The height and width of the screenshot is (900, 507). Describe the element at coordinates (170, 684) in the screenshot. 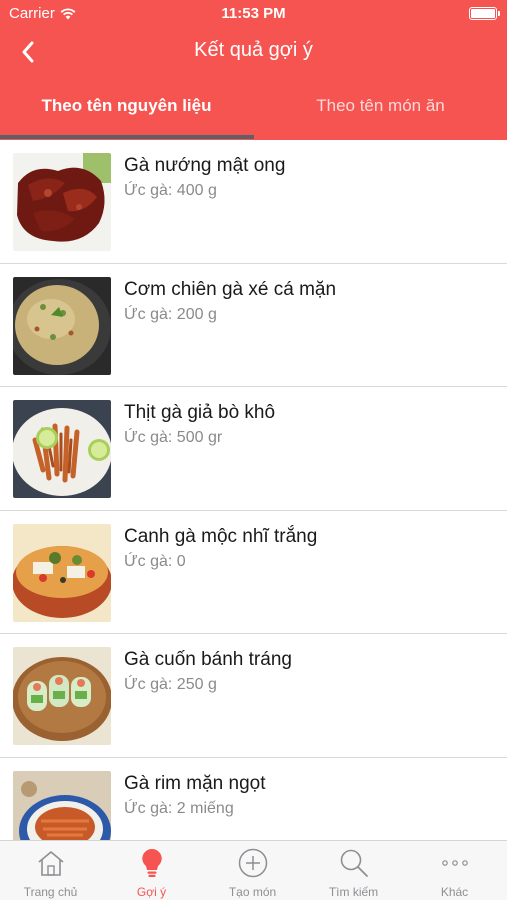

I see `recipe-ingredient: Ức gà: 250 g` at that location.